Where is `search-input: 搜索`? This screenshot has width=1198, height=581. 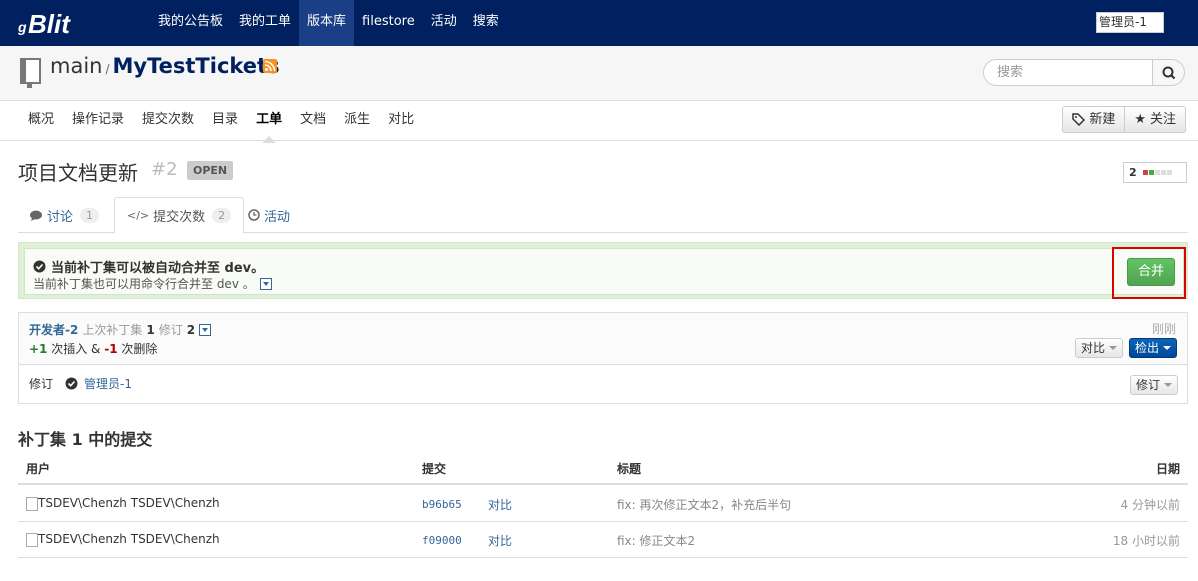
search-input: 搜索 is located at coordinates (1068, 72).